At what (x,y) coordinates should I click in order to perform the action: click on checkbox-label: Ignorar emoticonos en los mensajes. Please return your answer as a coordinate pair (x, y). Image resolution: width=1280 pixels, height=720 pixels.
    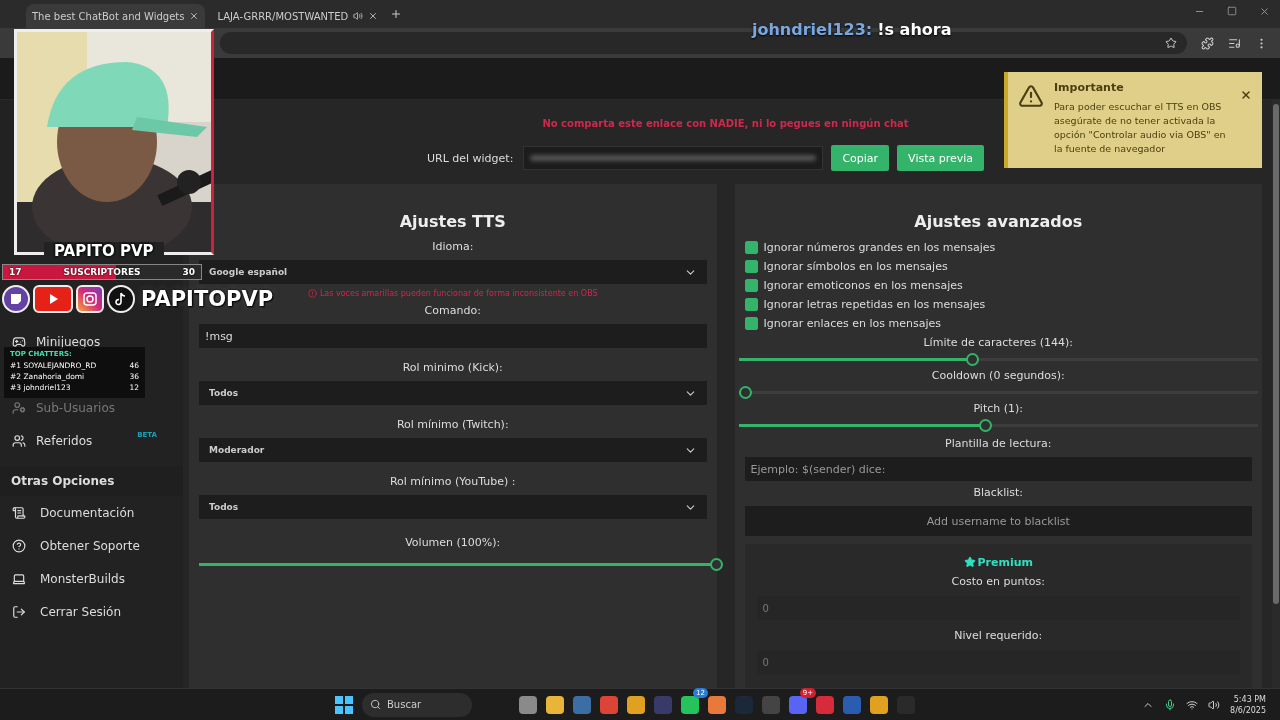
    Looking at the image, I should click on (863, 285).